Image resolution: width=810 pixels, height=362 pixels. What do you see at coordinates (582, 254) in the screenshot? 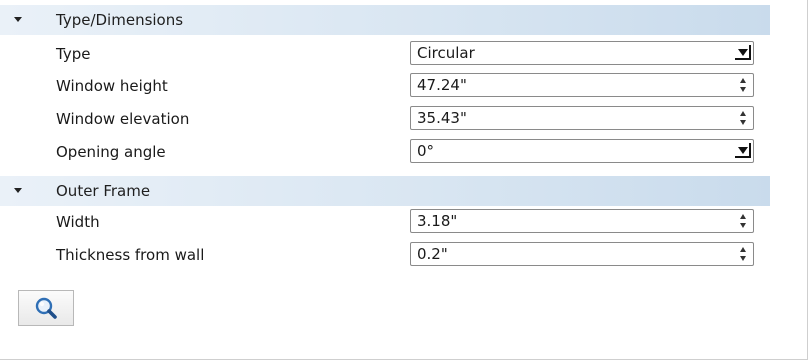
I see `thickness-from-wall-spinner: 0.2"` at bounding box center [582, 254].